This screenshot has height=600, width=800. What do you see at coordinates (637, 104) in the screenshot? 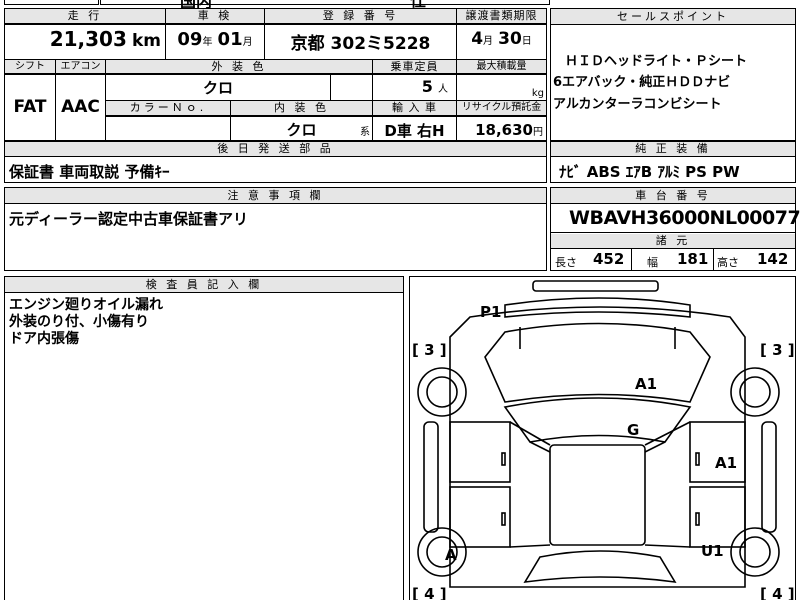
I see `sales-point-line-3: アルカンターラコンビシート` at bounding box center [637, 104].